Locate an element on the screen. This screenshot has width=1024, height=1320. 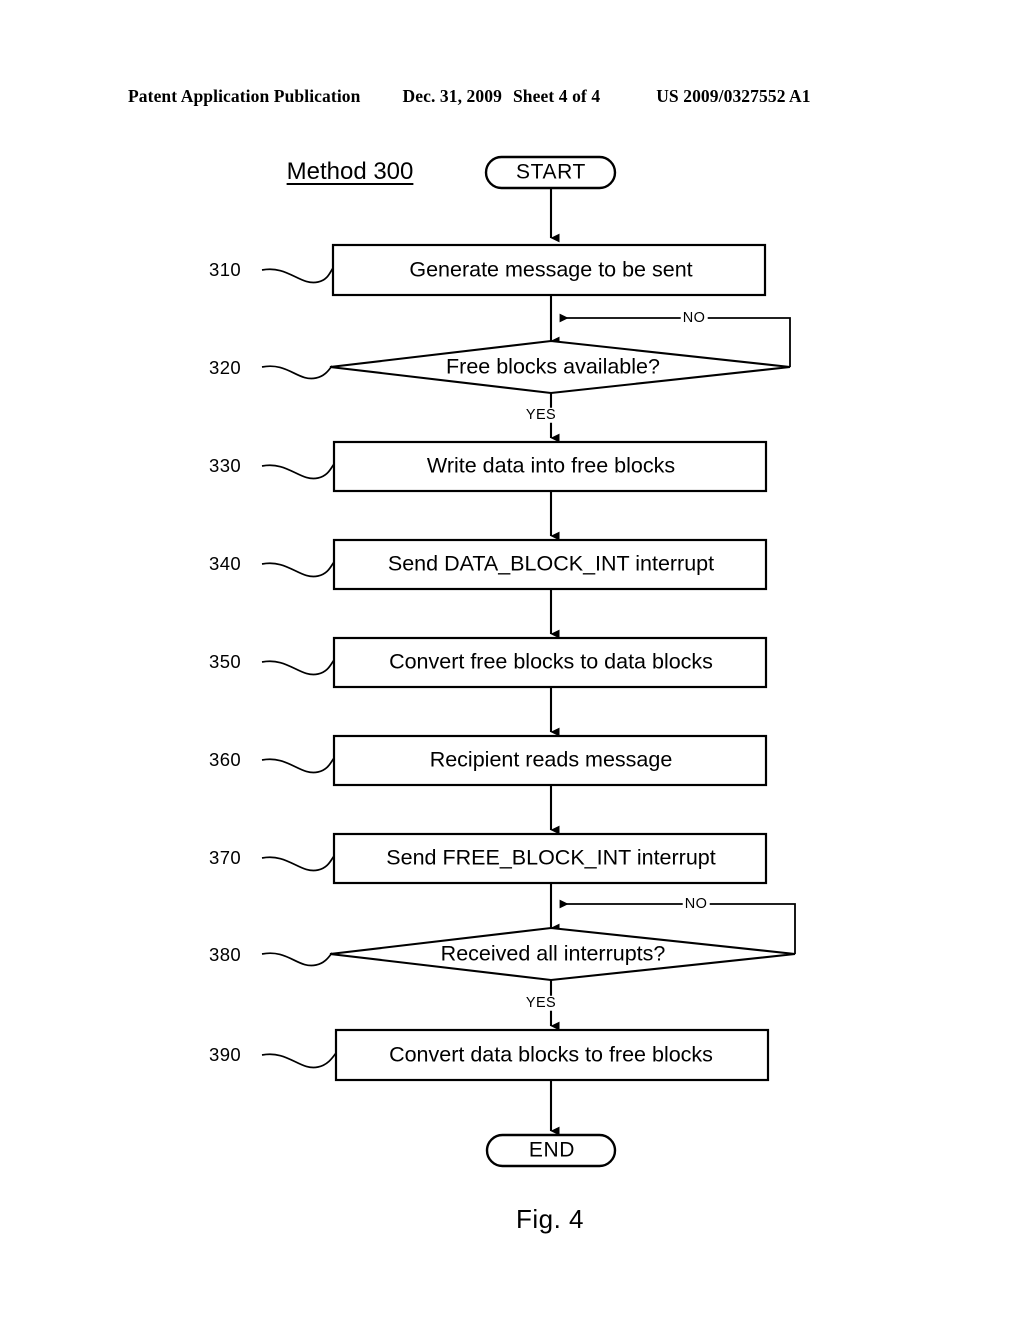
method-title: Method 300 is located at coordinates (350, 171).